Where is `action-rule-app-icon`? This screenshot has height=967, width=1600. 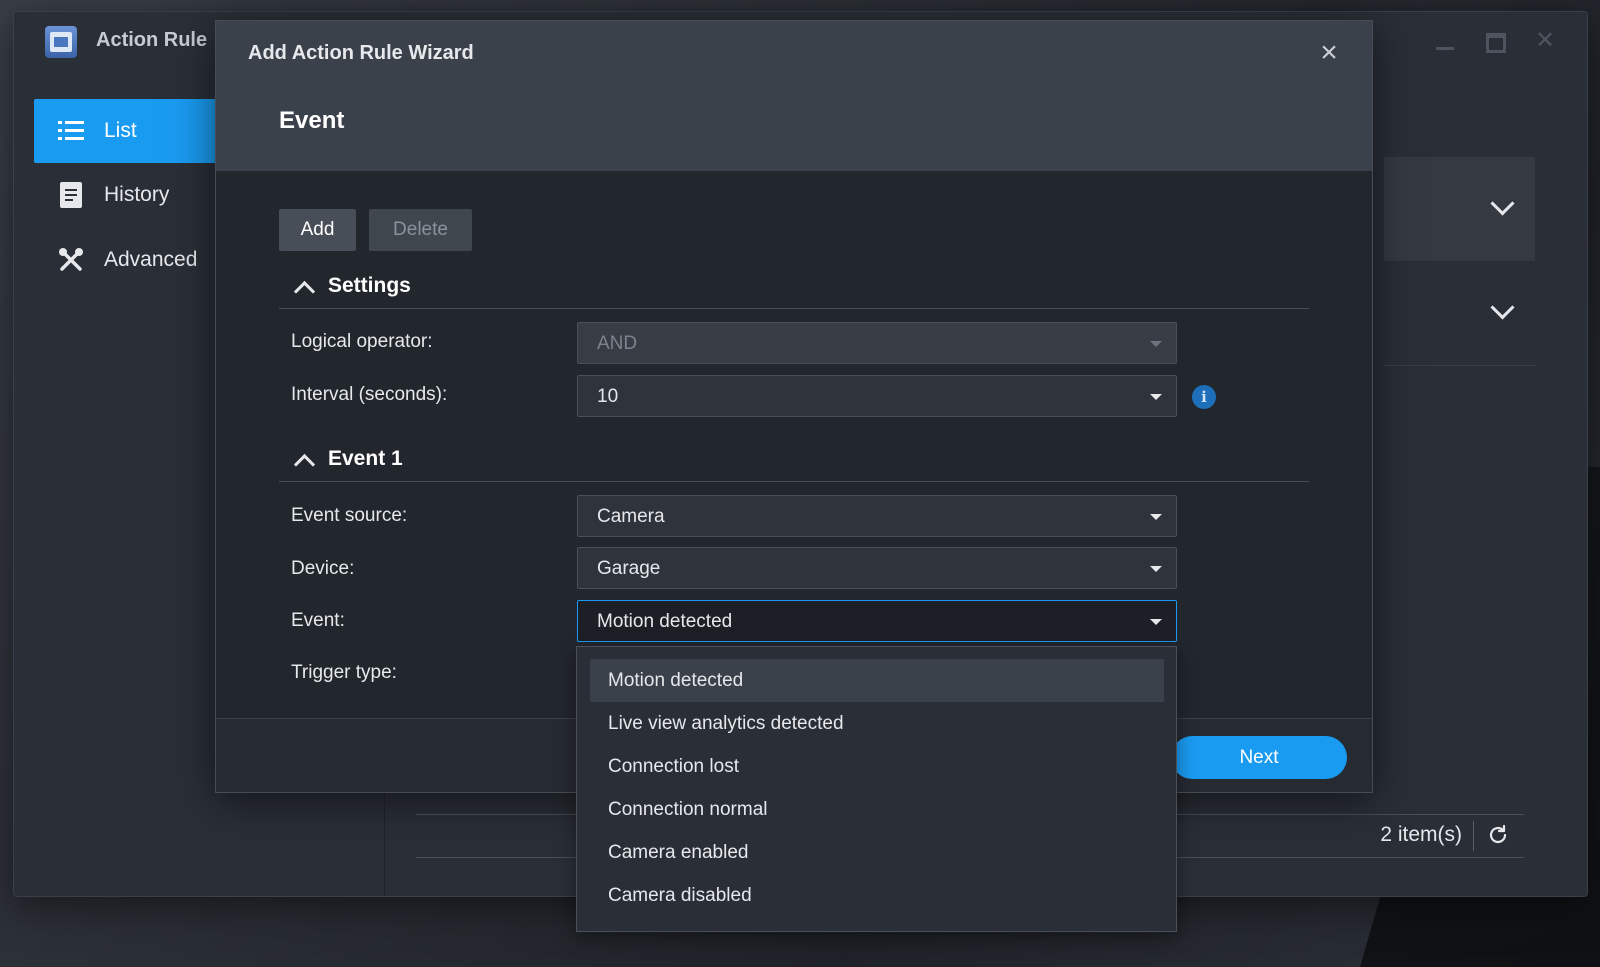
action-rule-app-icon is located at coordinates (61, 42).